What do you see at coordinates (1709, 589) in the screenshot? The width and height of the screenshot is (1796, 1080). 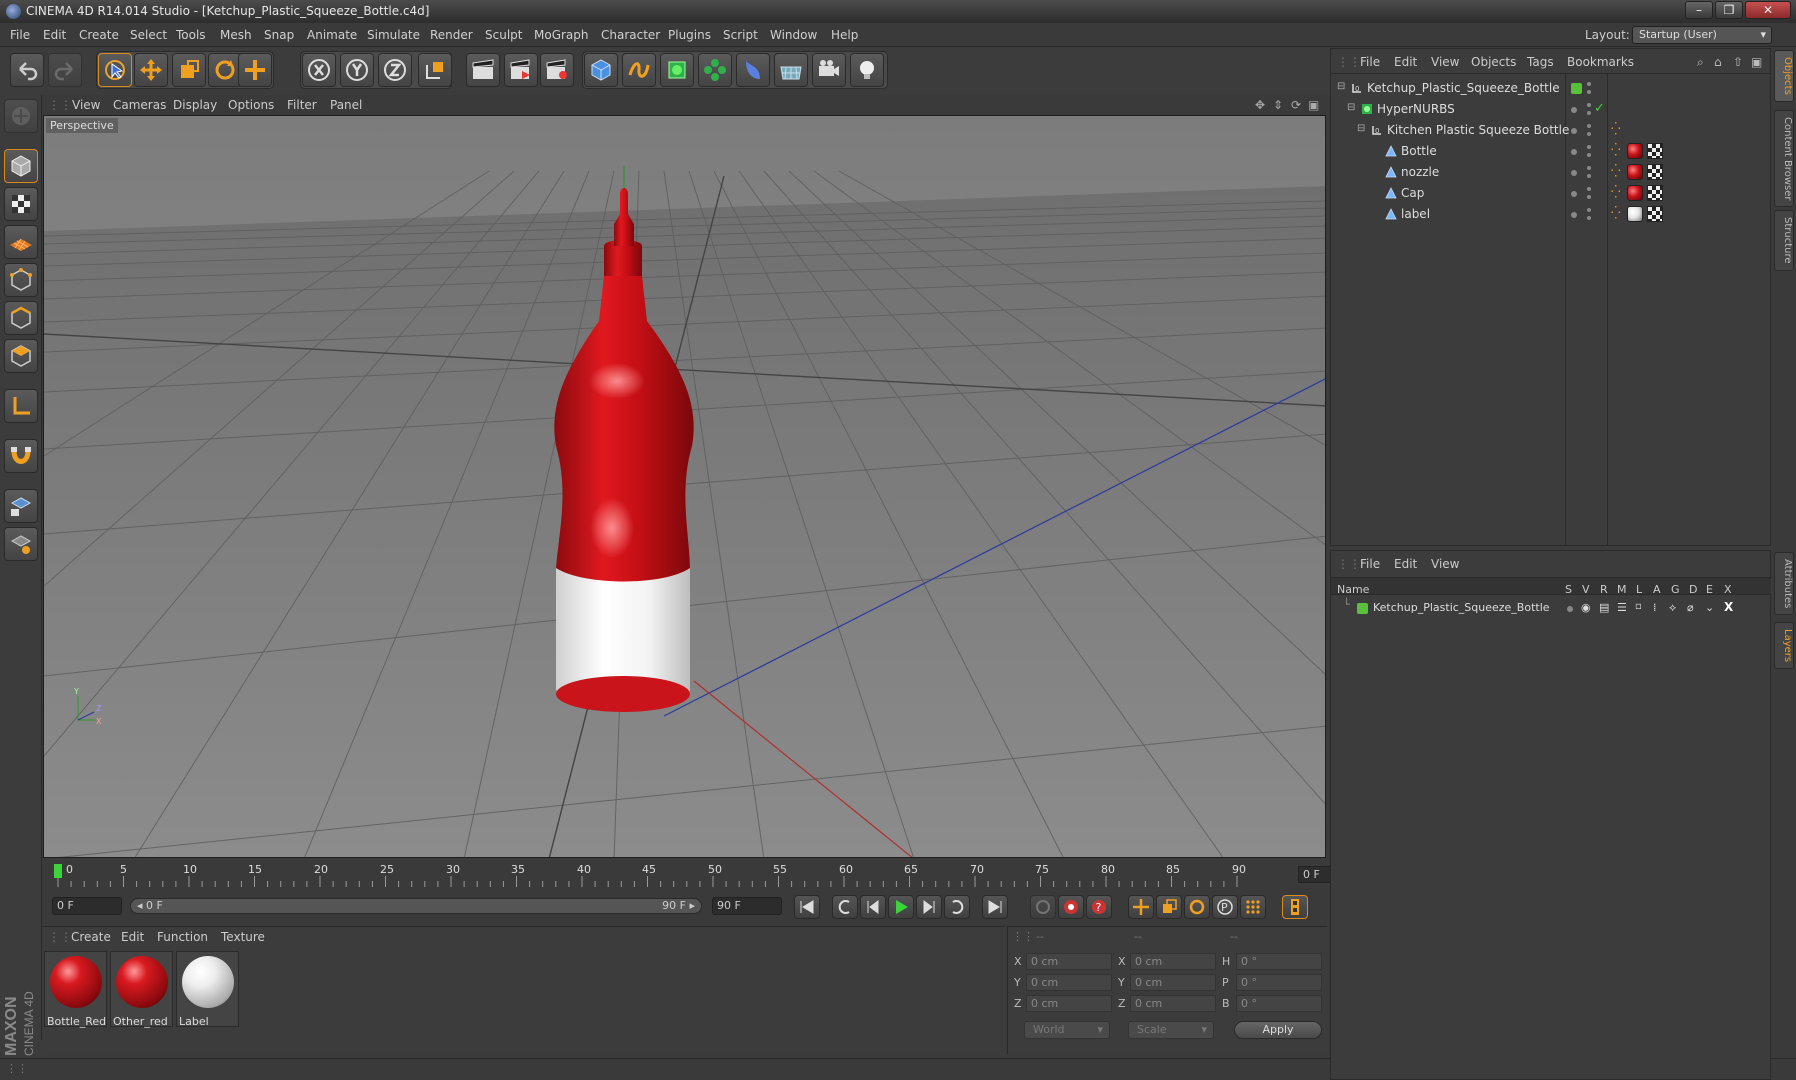 I see `layer-col-expressions: E` at bounding box center [1709, 589].